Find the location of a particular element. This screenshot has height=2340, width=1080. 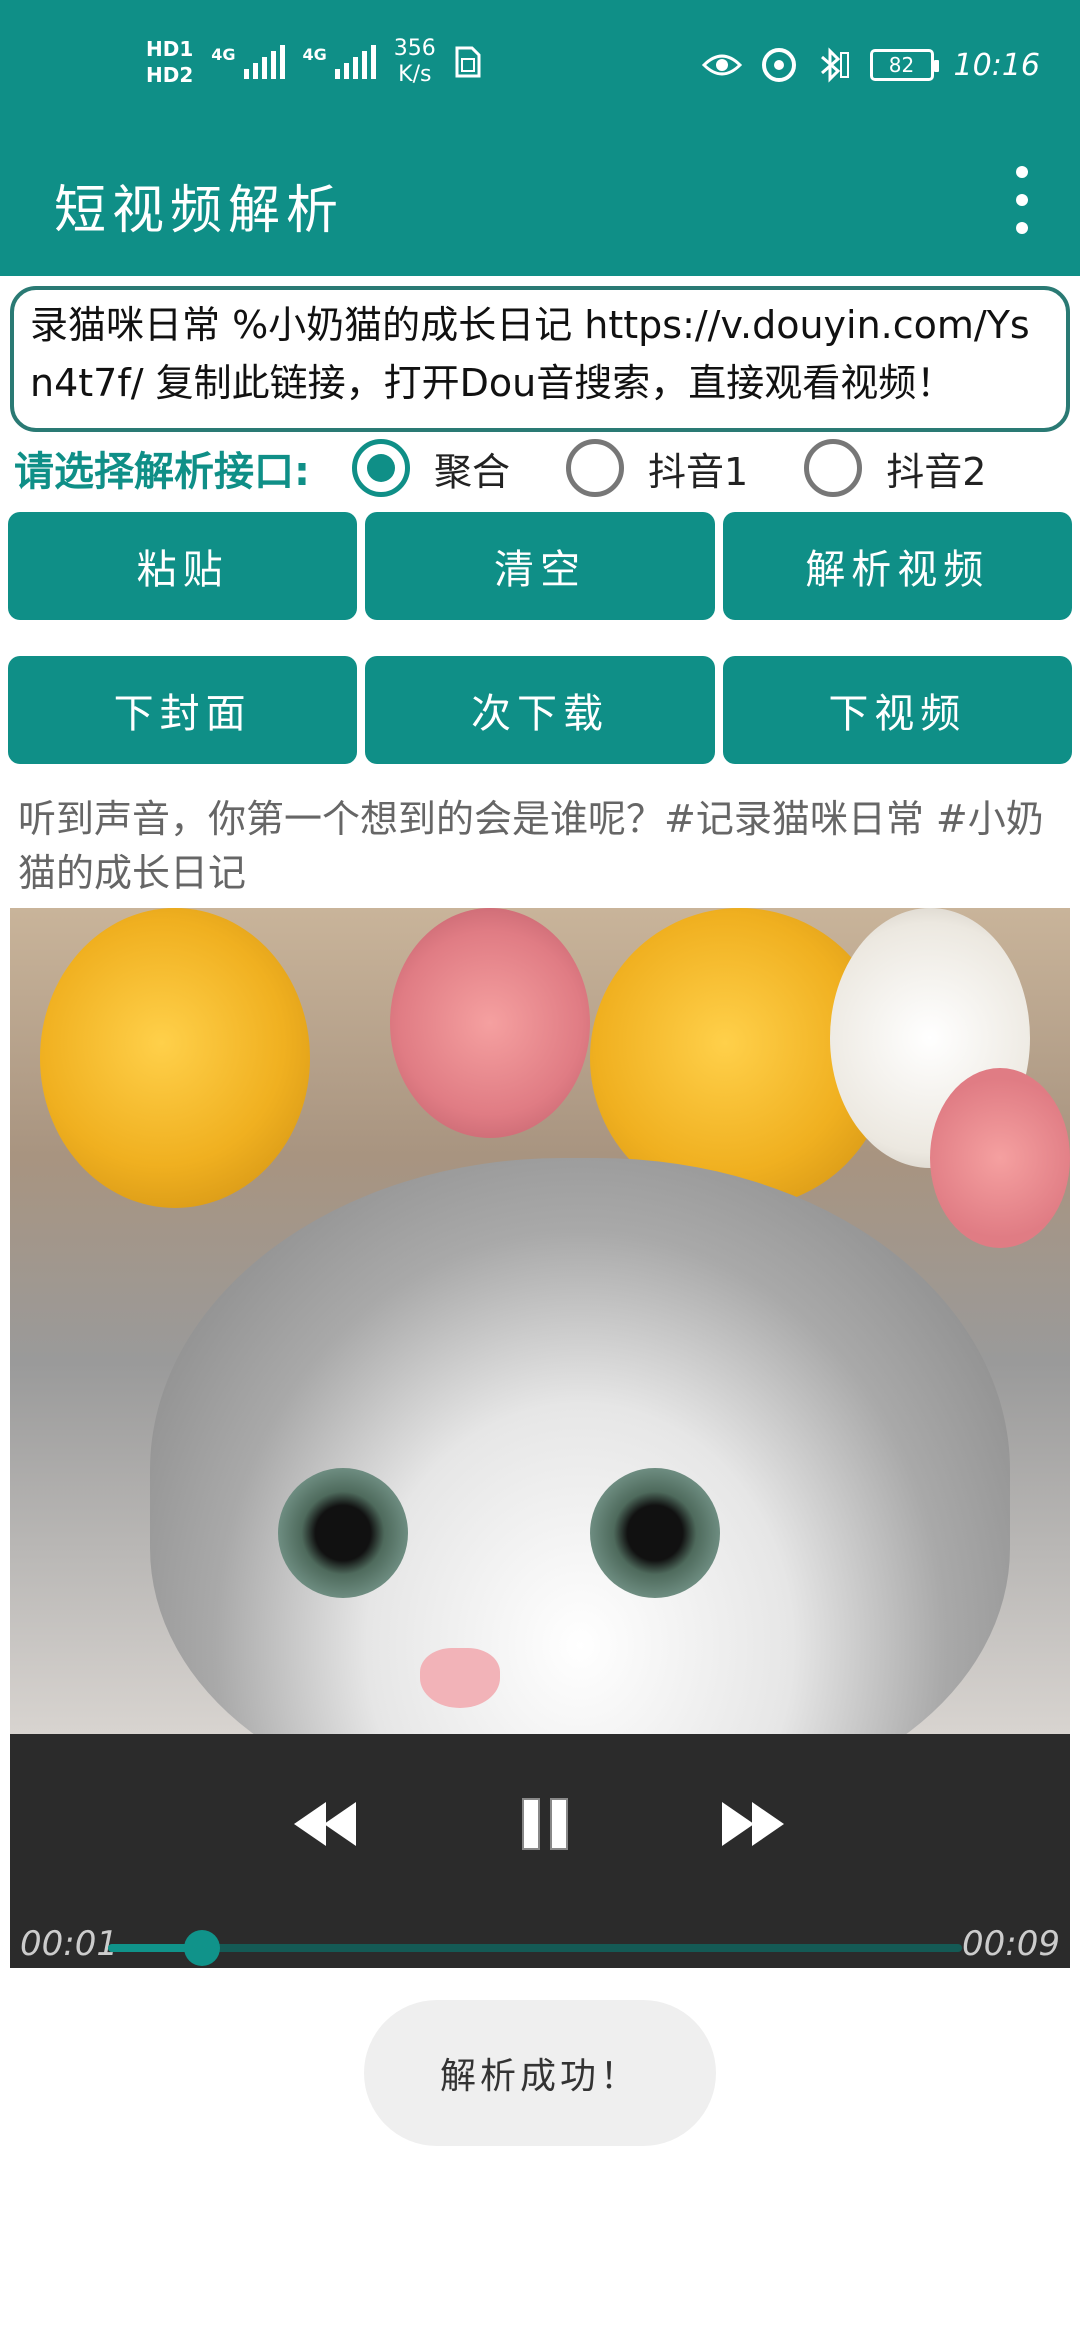

hd1-label: HD1 is located at coordinates (170, 49).